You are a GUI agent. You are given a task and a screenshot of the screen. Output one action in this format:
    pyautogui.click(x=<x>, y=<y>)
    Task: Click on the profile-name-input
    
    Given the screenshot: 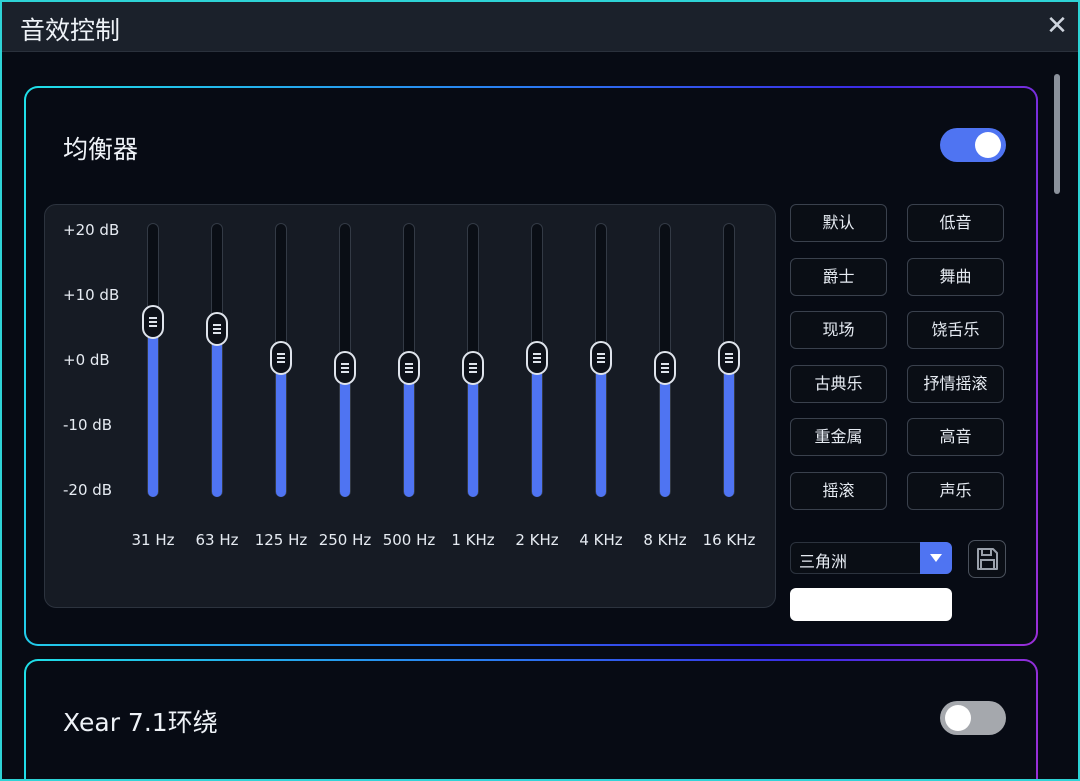 What is the action you would take?
    pyautogui.click(x=871, y=604)
    